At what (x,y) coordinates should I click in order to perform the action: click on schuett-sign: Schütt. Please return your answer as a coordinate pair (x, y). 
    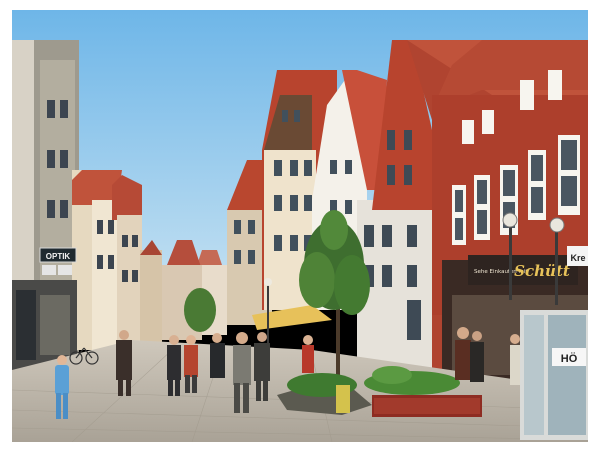
    Looking at the image, I should click on (542, 271).